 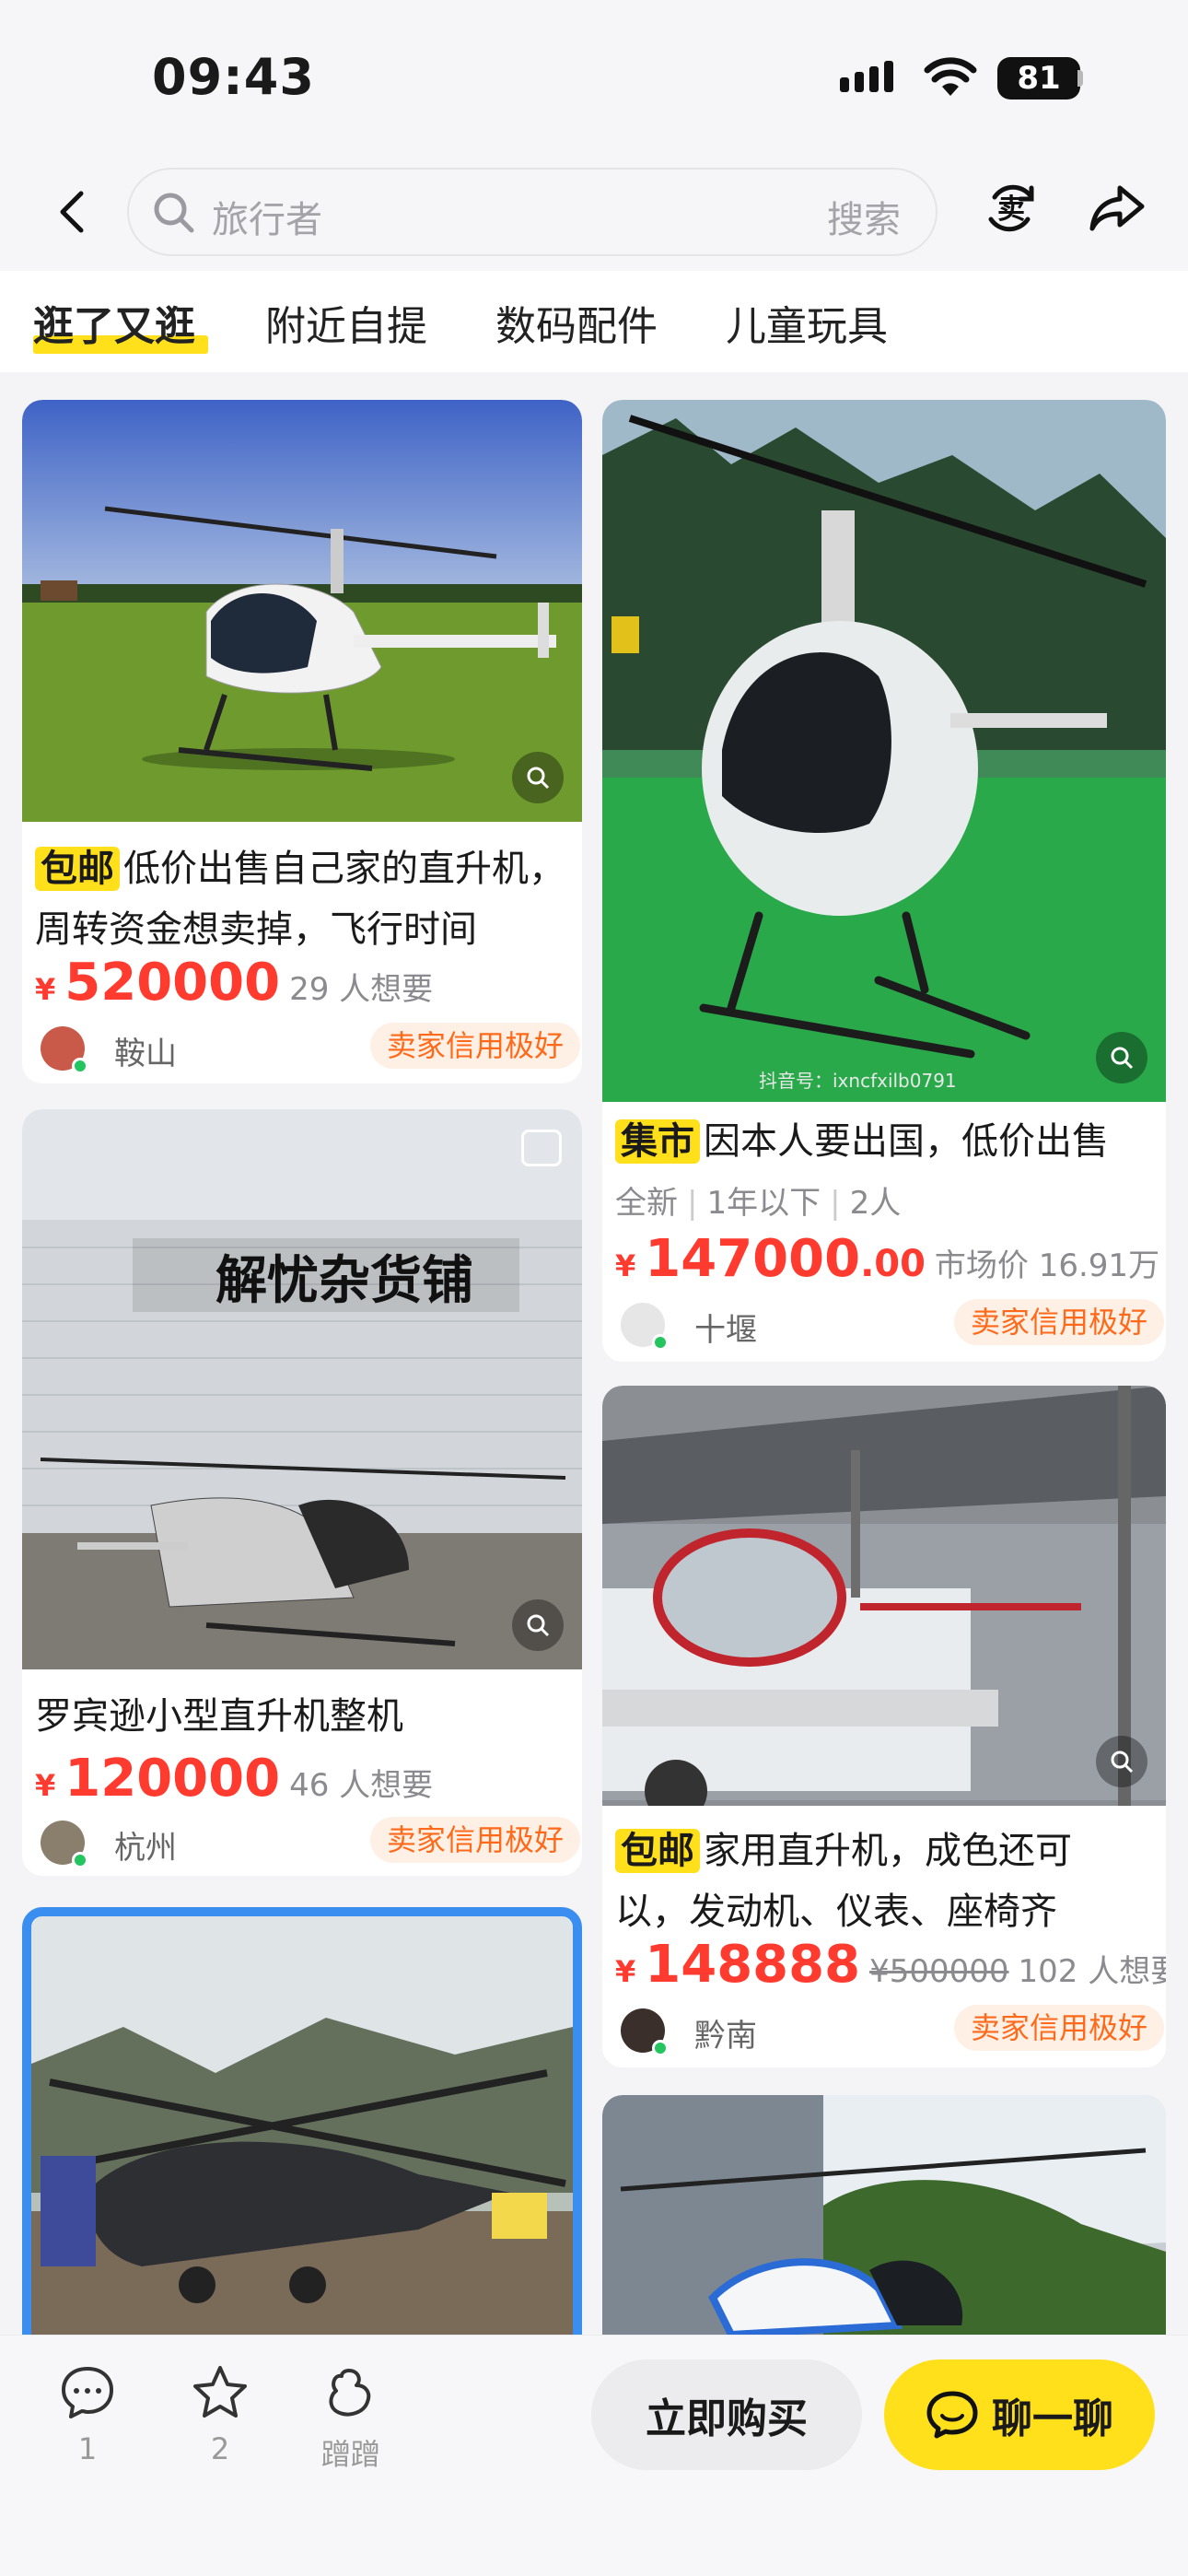 I want to click on chat-button: 聊一聊, so click(x=1019, y=2414).